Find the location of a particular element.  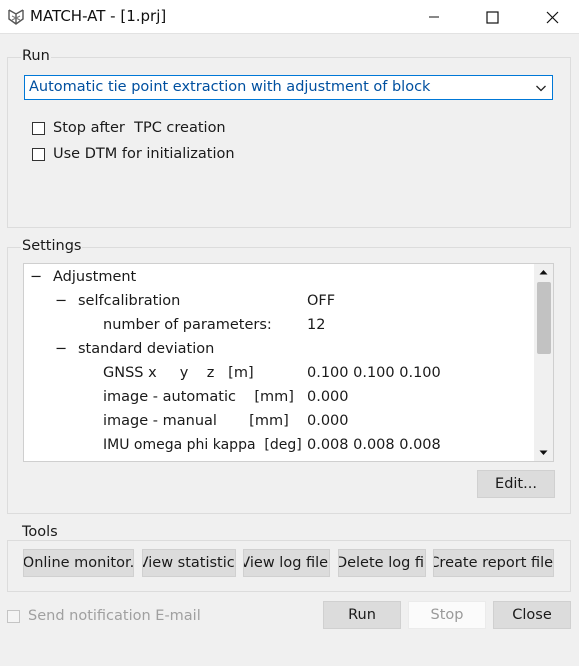

minimize-icon is located at coordinates (434, 17).